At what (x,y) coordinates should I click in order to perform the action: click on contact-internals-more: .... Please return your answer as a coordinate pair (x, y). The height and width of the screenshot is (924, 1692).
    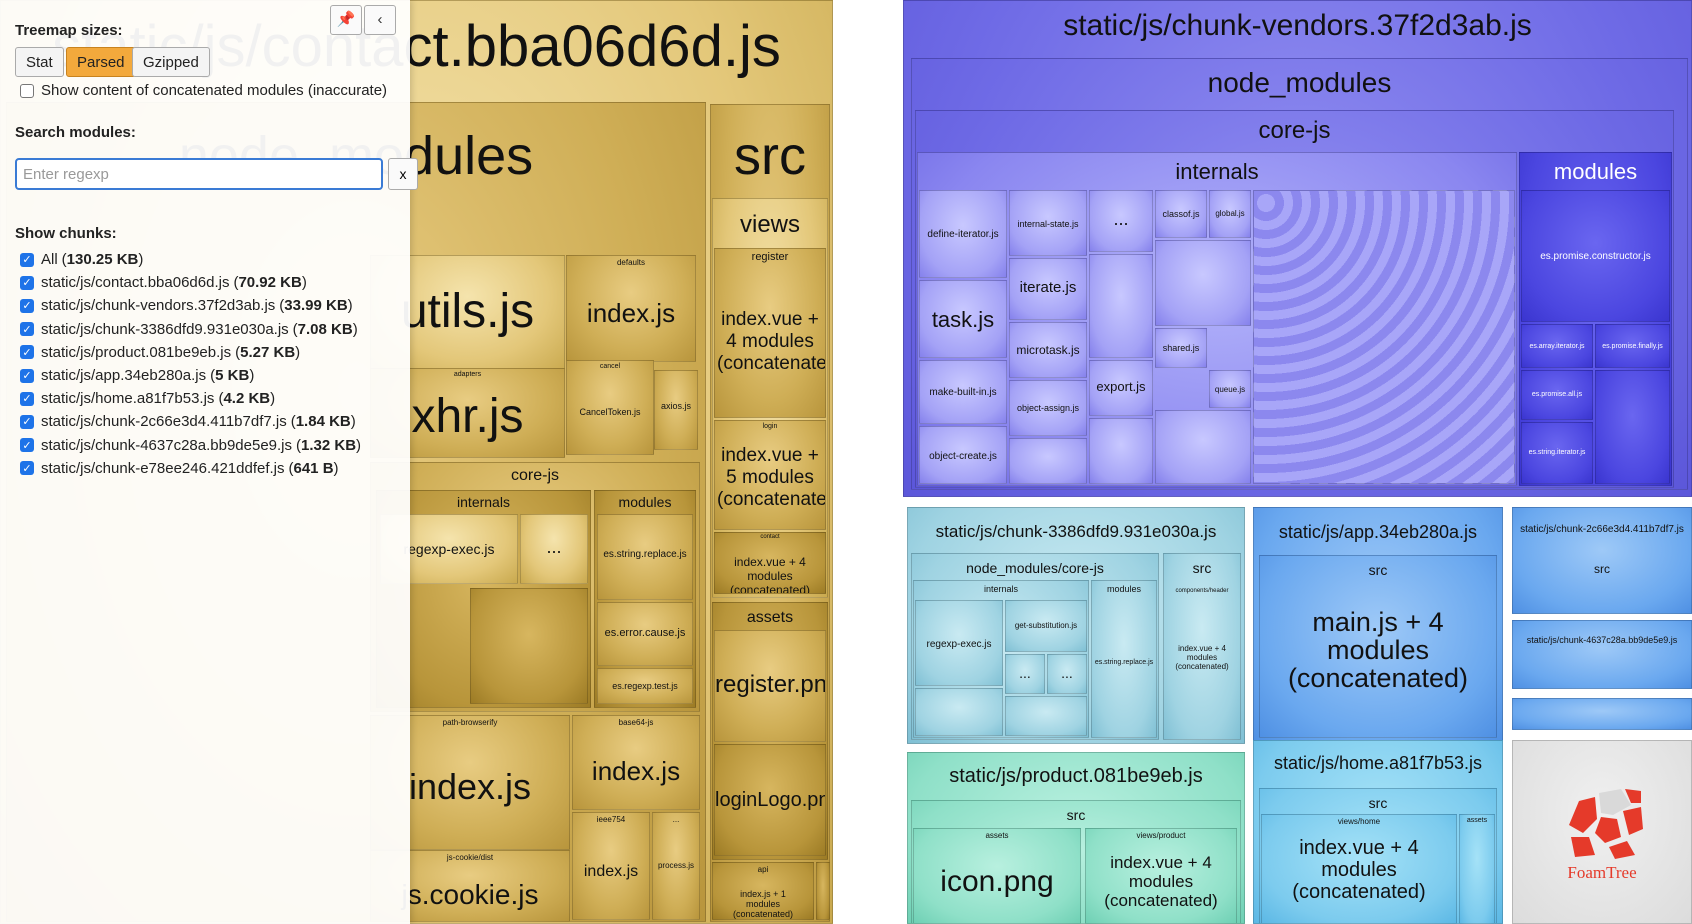
    Looking at the image, I should click on (554, 549).